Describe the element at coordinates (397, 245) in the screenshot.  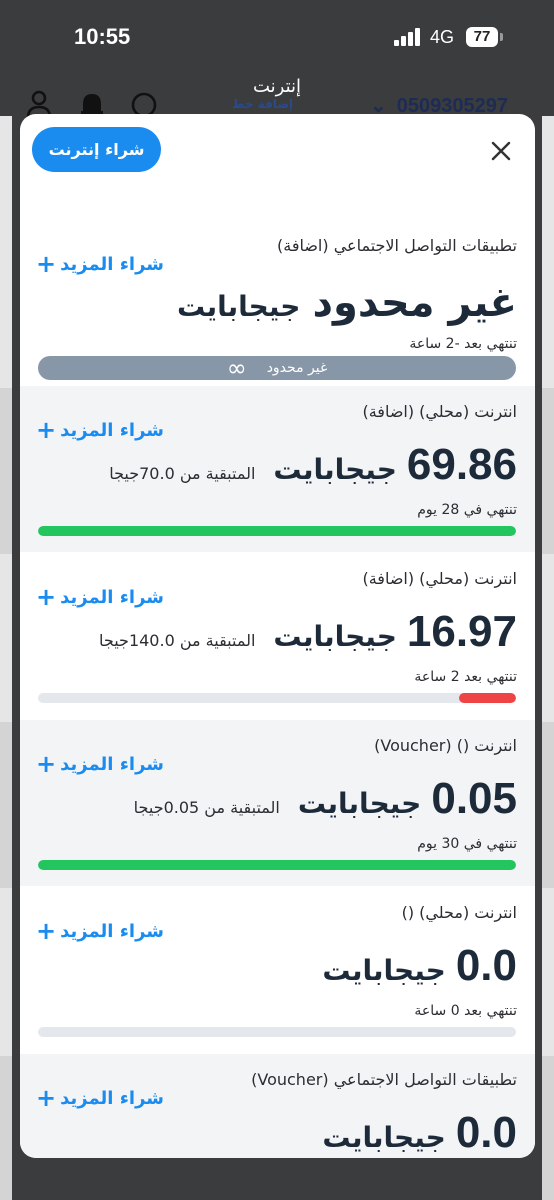
I see `package-title: تطبيقات التواصل الاجتماعي (اضافة)` at that location.